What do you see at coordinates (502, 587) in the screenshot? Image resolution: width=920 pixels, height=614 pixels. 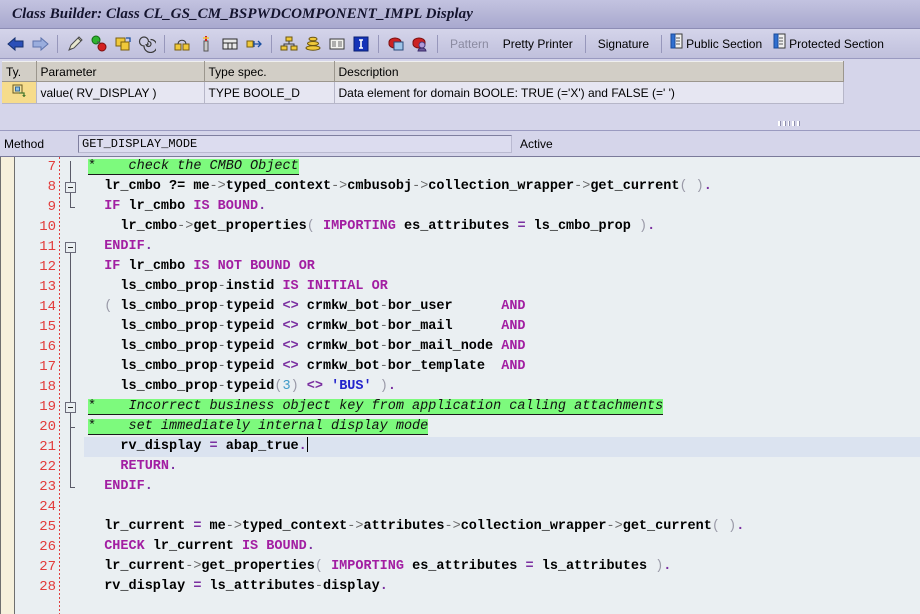 I see `code-line: rv_display = ls_attributes-display.` at bounding box center [502, 587].